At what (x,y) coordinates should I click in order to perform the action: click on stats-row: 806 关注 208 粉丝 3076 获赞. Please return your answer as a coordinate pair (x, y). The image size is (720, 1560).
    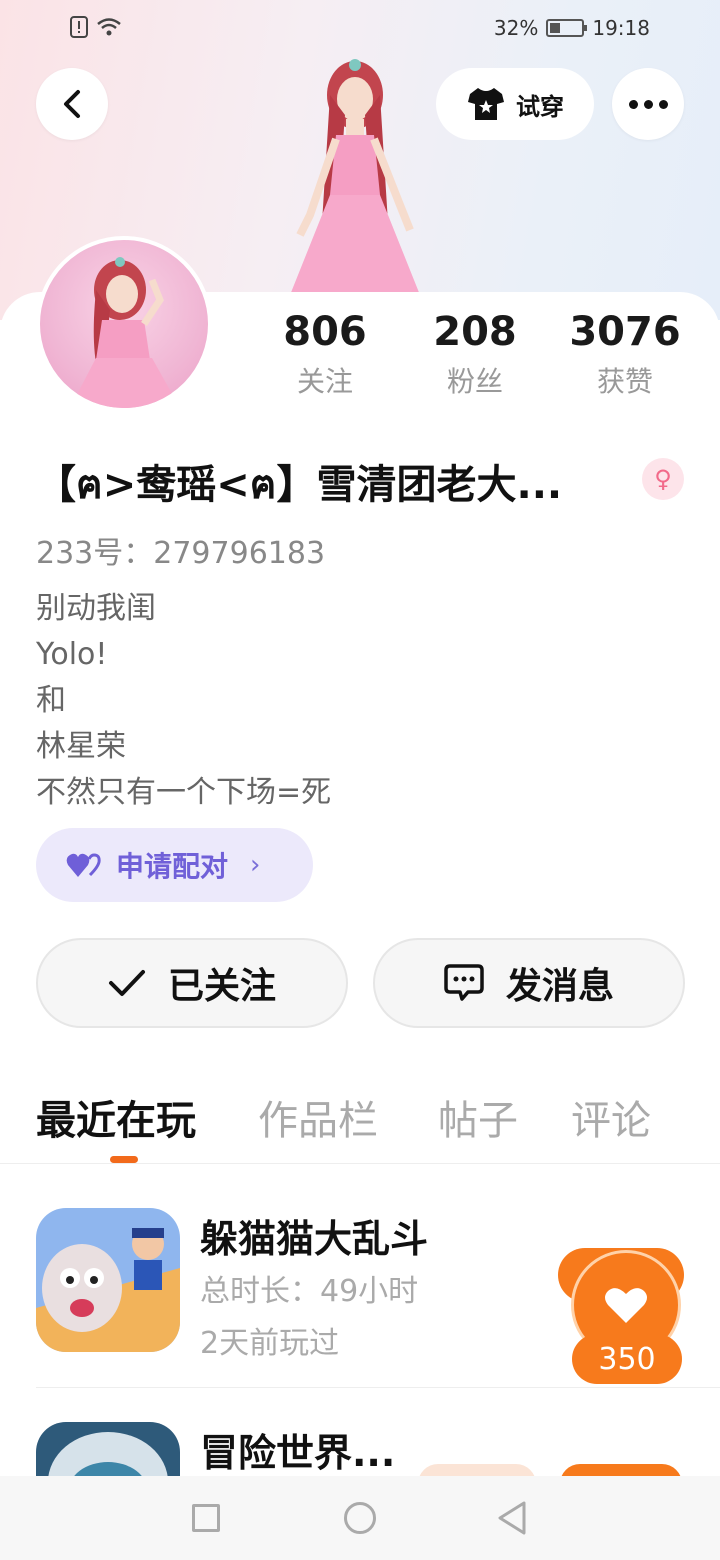
    Looking at the image, I should click on (475, 353).